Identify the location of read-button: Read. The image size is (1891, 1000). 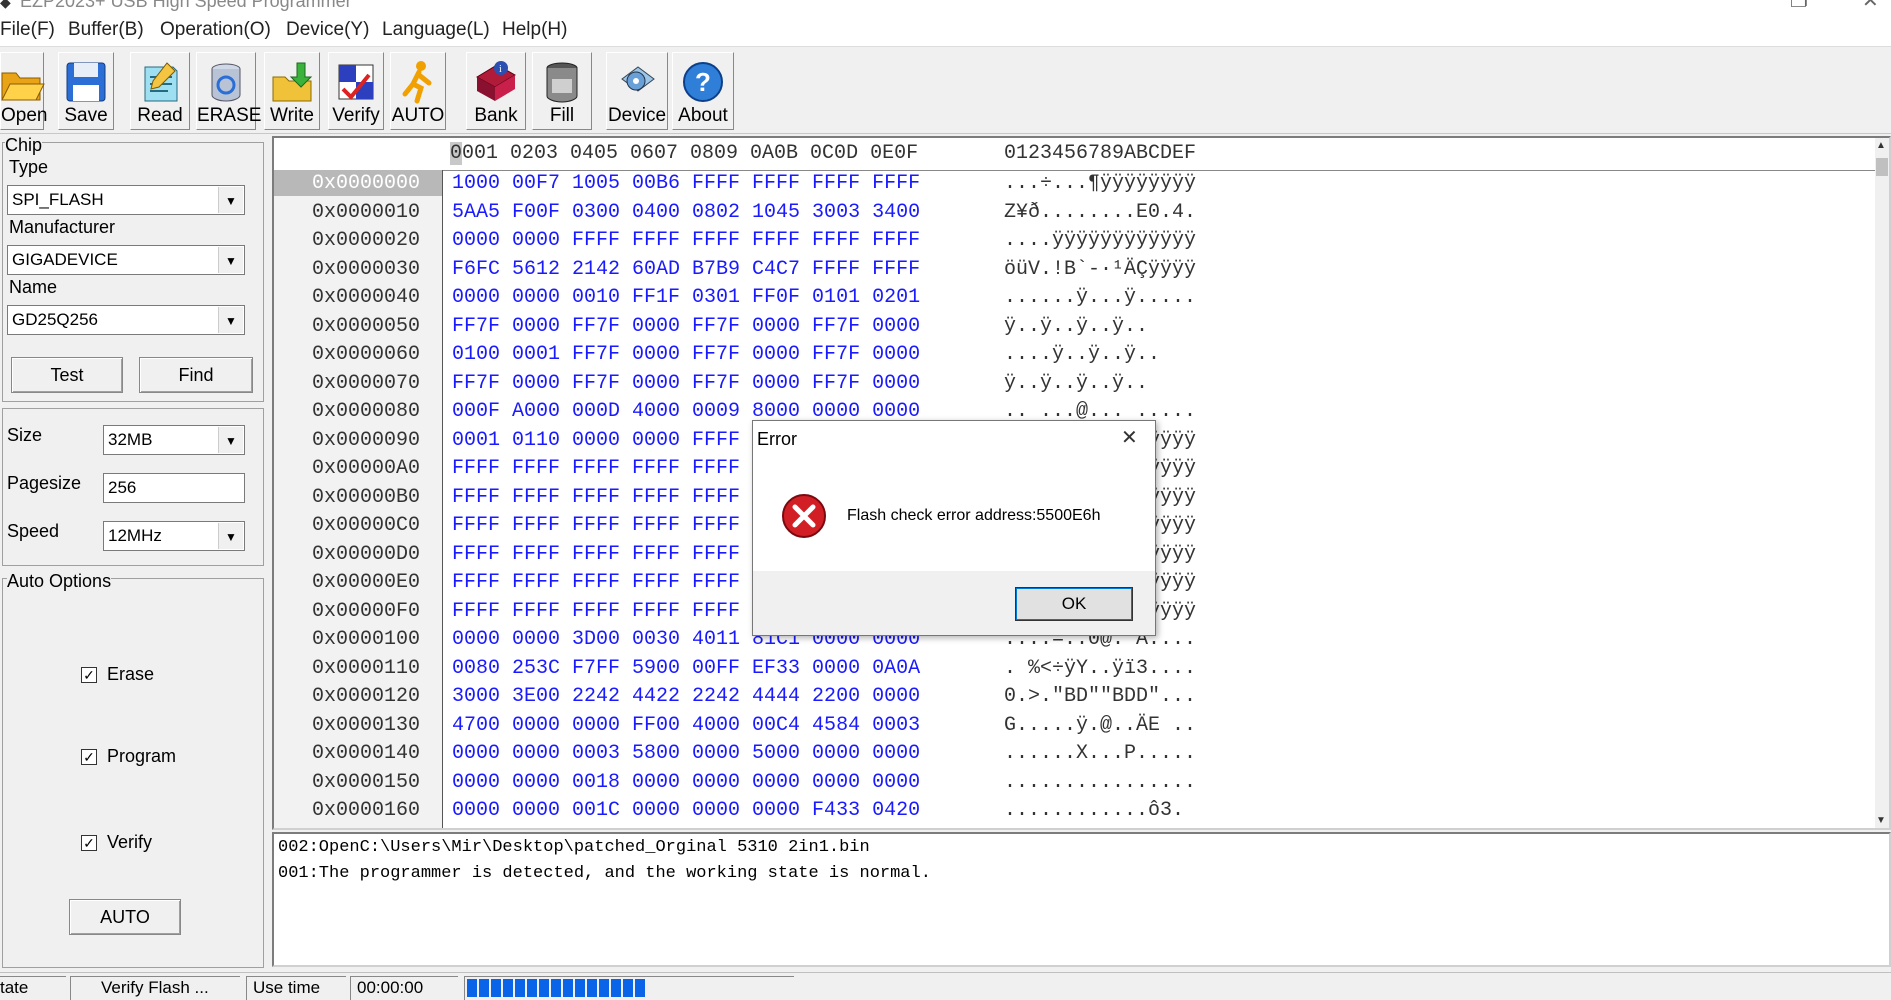
(160, 91).